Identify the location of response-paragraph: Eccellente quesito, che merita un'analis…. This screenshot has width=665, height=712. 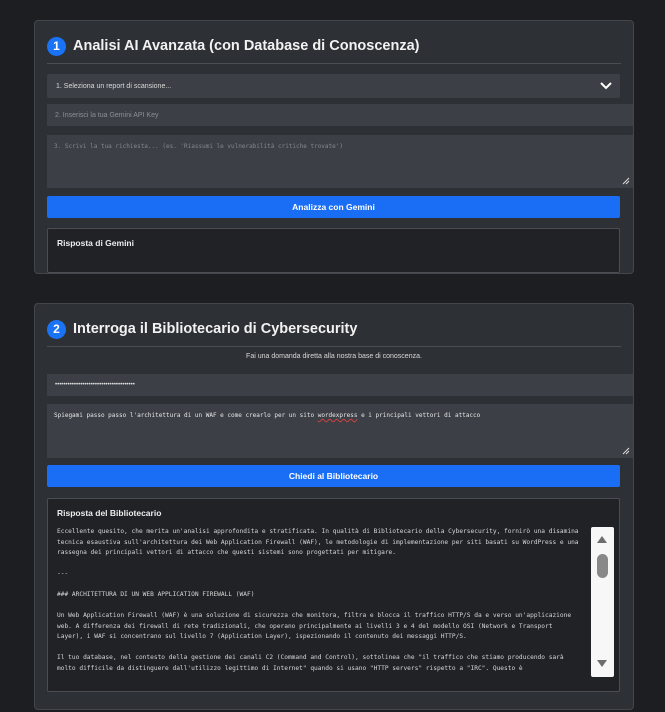
(318, 542).